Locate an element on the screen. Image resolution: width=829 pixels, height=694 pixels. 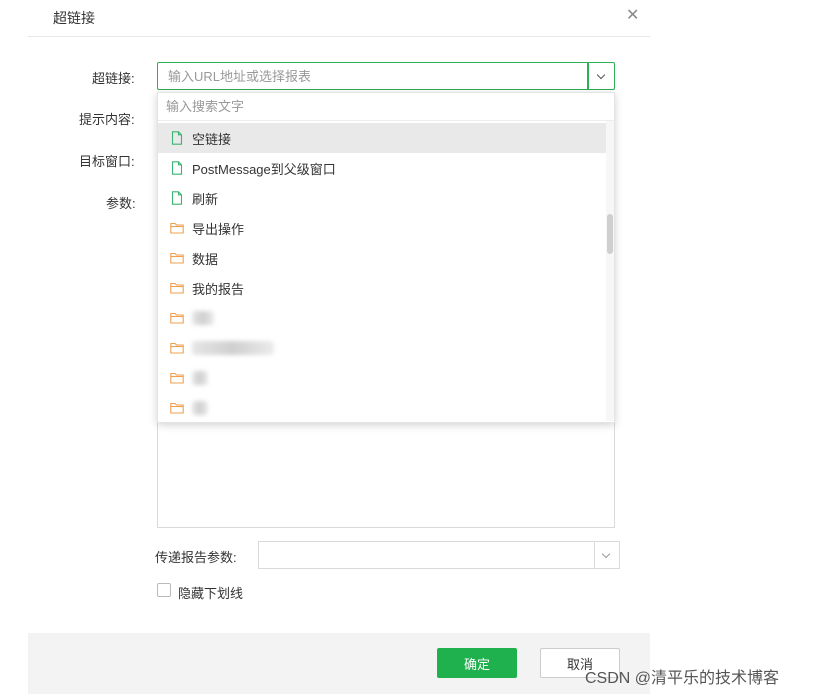
list-item-label: 刷新 is located at coordinates (205, 199).